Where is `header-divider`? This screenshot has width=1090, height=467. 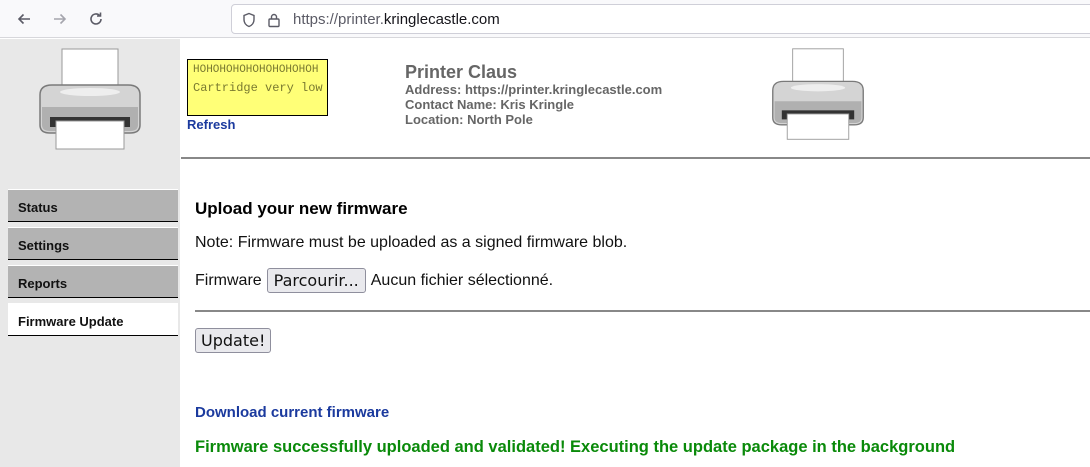 header-divider is located at coordinates (635, 158).